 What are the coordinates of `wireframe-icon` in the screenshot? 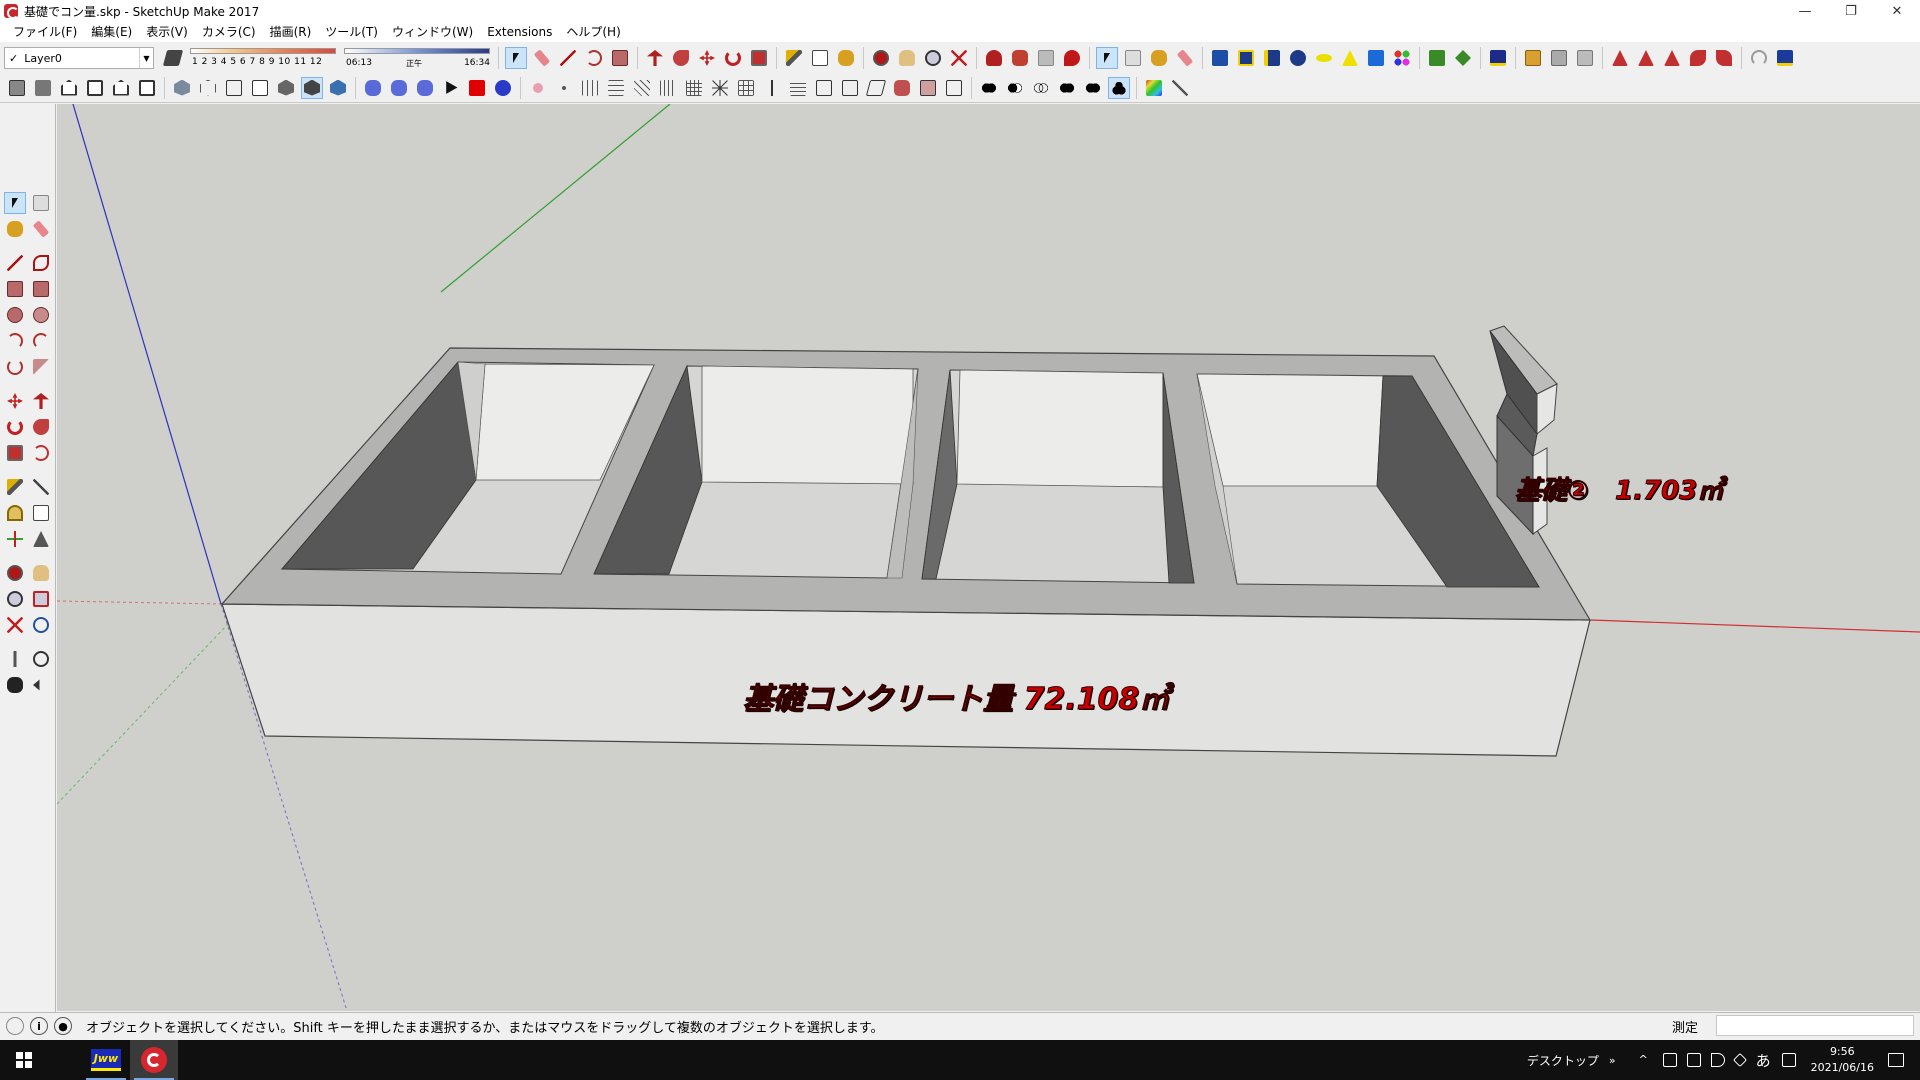 It's located at (234, 88).